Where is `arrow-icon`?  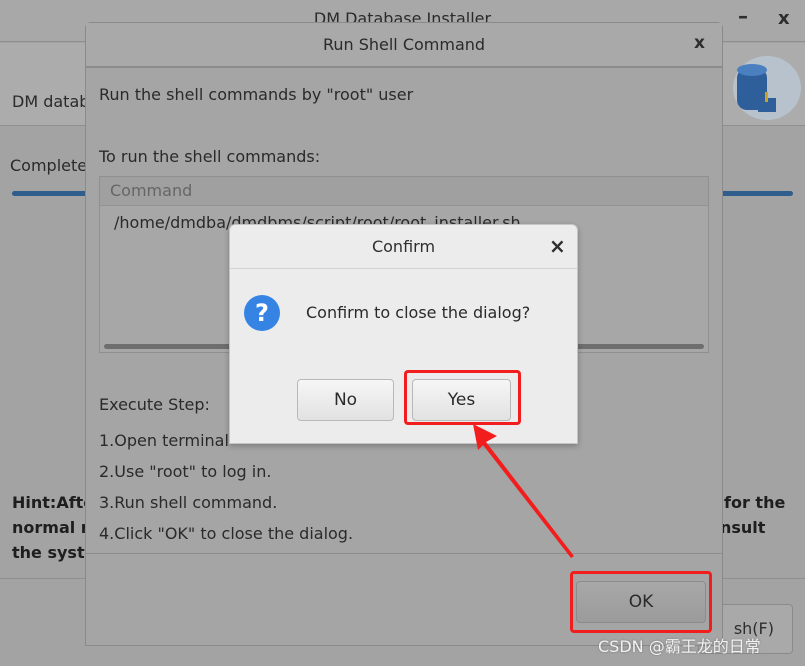
arrow-icon is located at coordinates (523, 491).